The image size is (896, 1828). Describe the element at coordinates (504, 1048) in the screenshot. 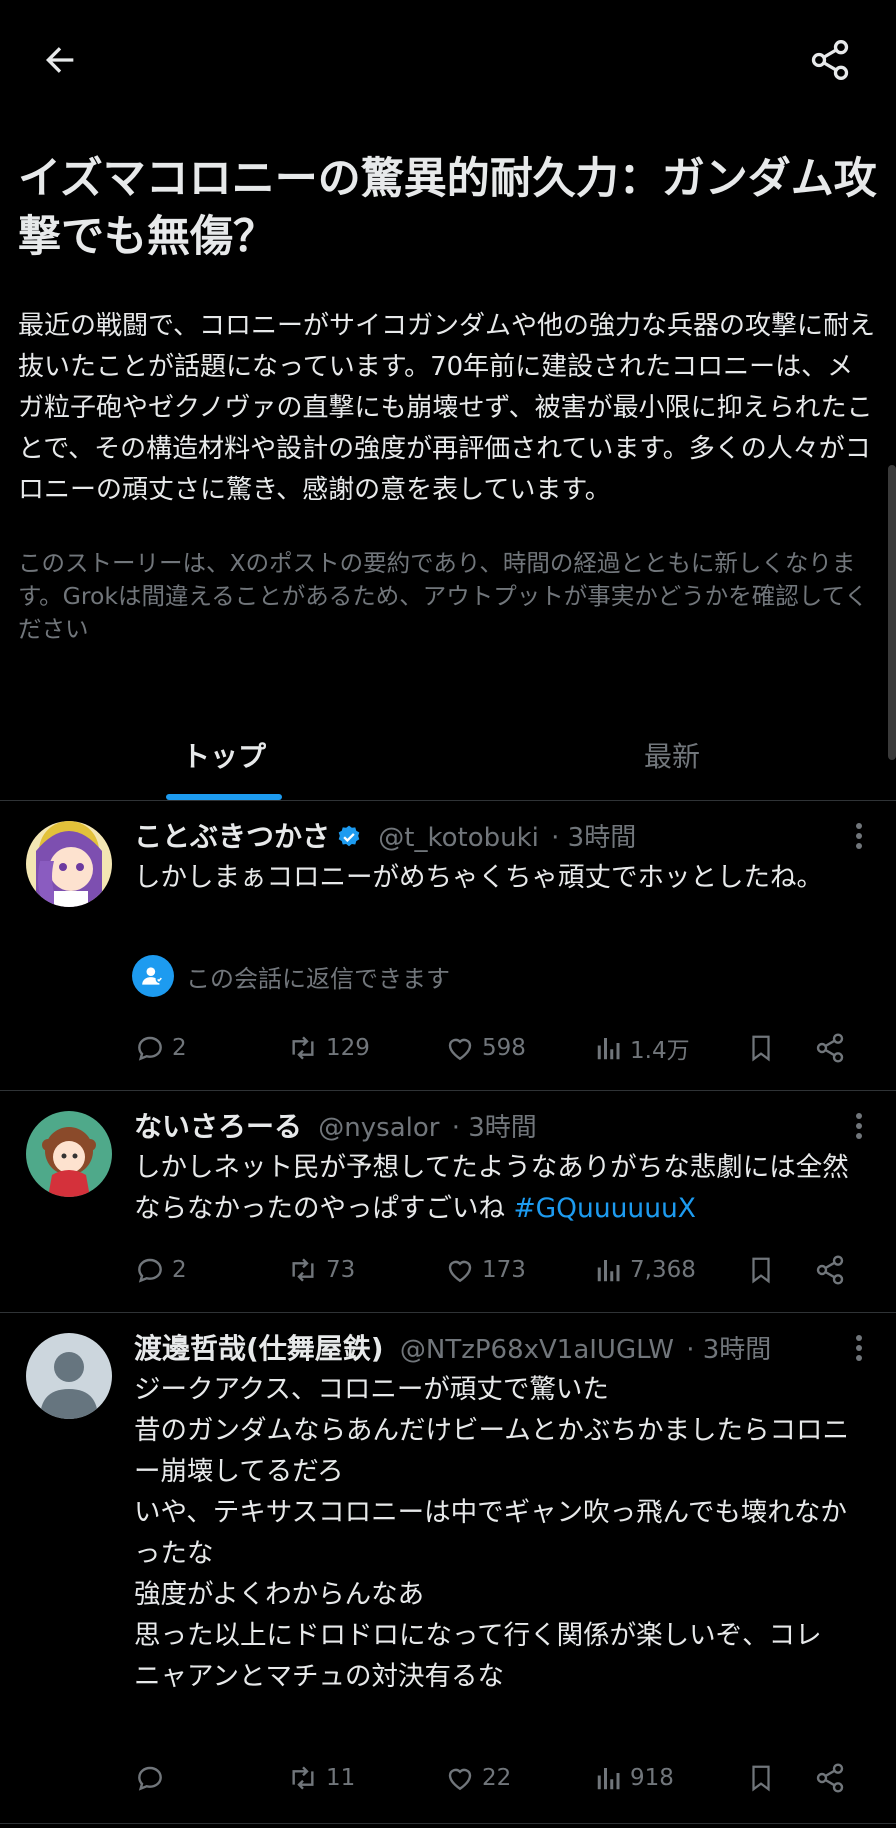

I see `like-count: 598` at that location.